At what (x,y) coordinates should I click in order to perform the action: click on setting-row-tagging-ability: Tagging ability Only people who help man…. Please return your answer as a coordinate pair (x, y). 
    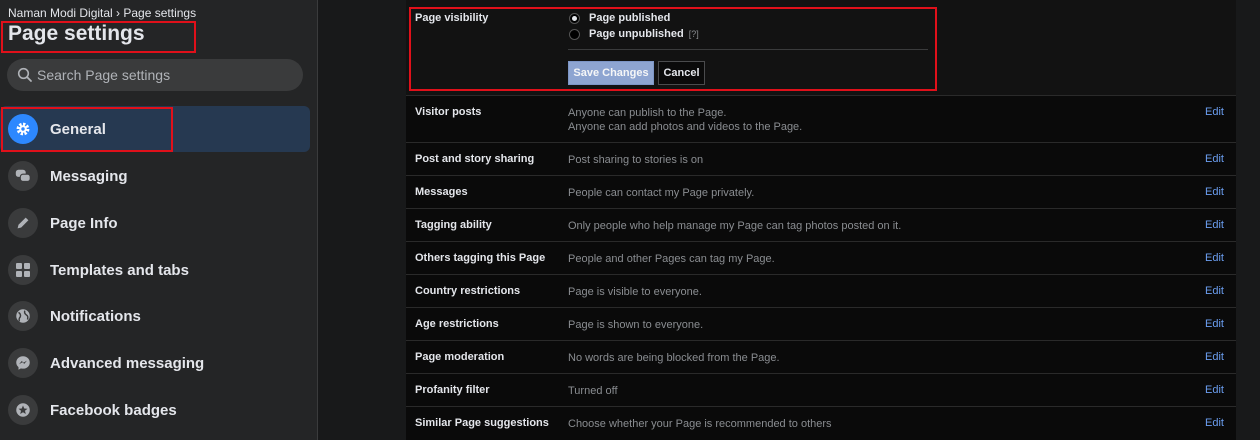
    Looking at the image, I should click on (821, 224).